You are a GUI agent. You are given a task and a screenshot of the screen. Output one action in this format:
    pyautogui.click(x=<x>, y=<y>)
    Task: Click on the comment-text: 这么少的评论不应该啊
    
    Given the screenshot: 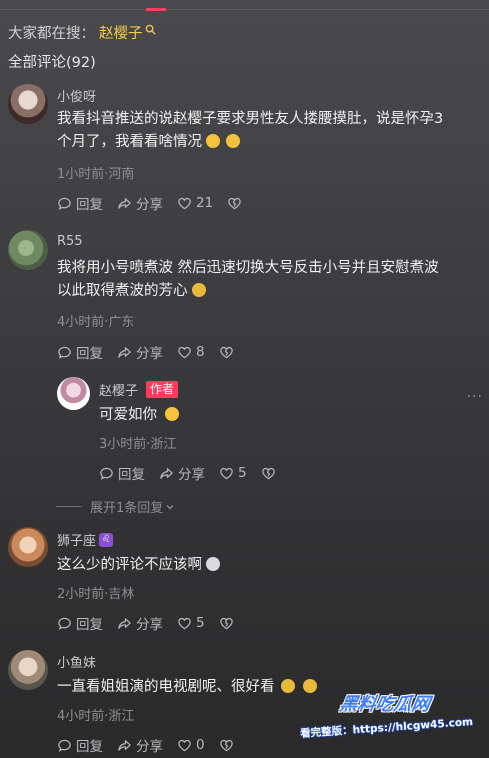 What is the action you would take?
    pyautogui.click(x=138, y=565)
    